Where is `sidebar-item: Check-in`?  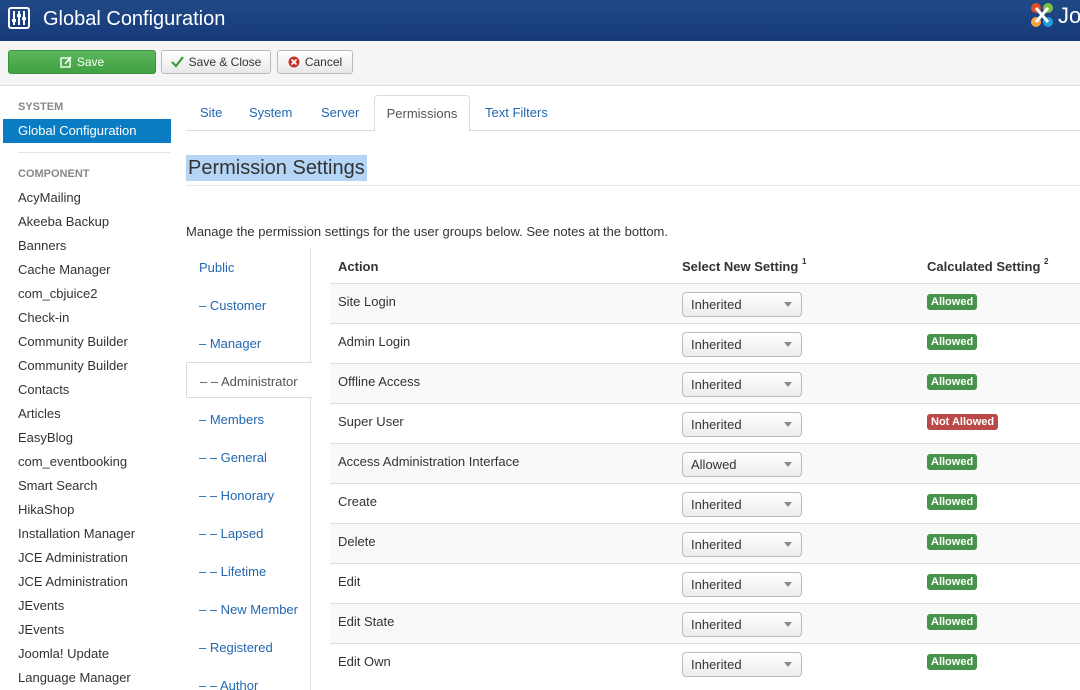
sidebar-item: Check-in is located at coordinates (43, 318).